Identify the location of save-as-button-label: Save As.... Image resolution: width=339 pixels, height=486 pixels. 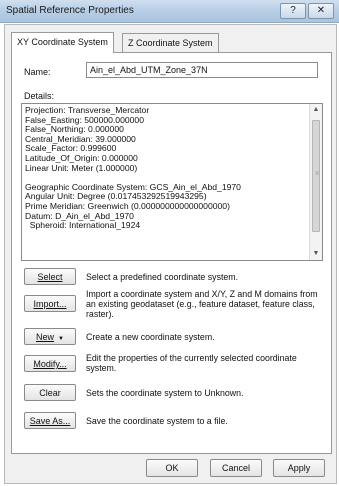
(50, 421).